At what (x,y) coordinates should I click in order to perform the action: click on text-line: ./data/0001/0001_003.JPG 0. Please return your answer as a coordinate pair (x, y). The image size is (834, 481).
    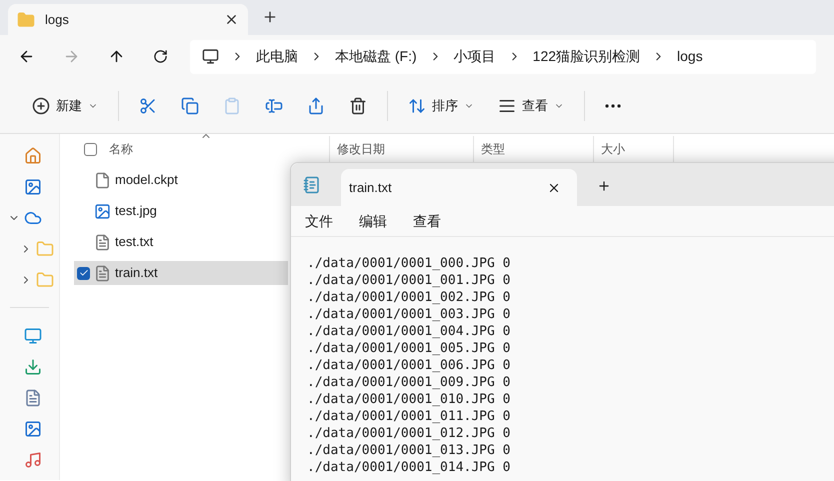
    Looking at the image, I should click on (408, 314).